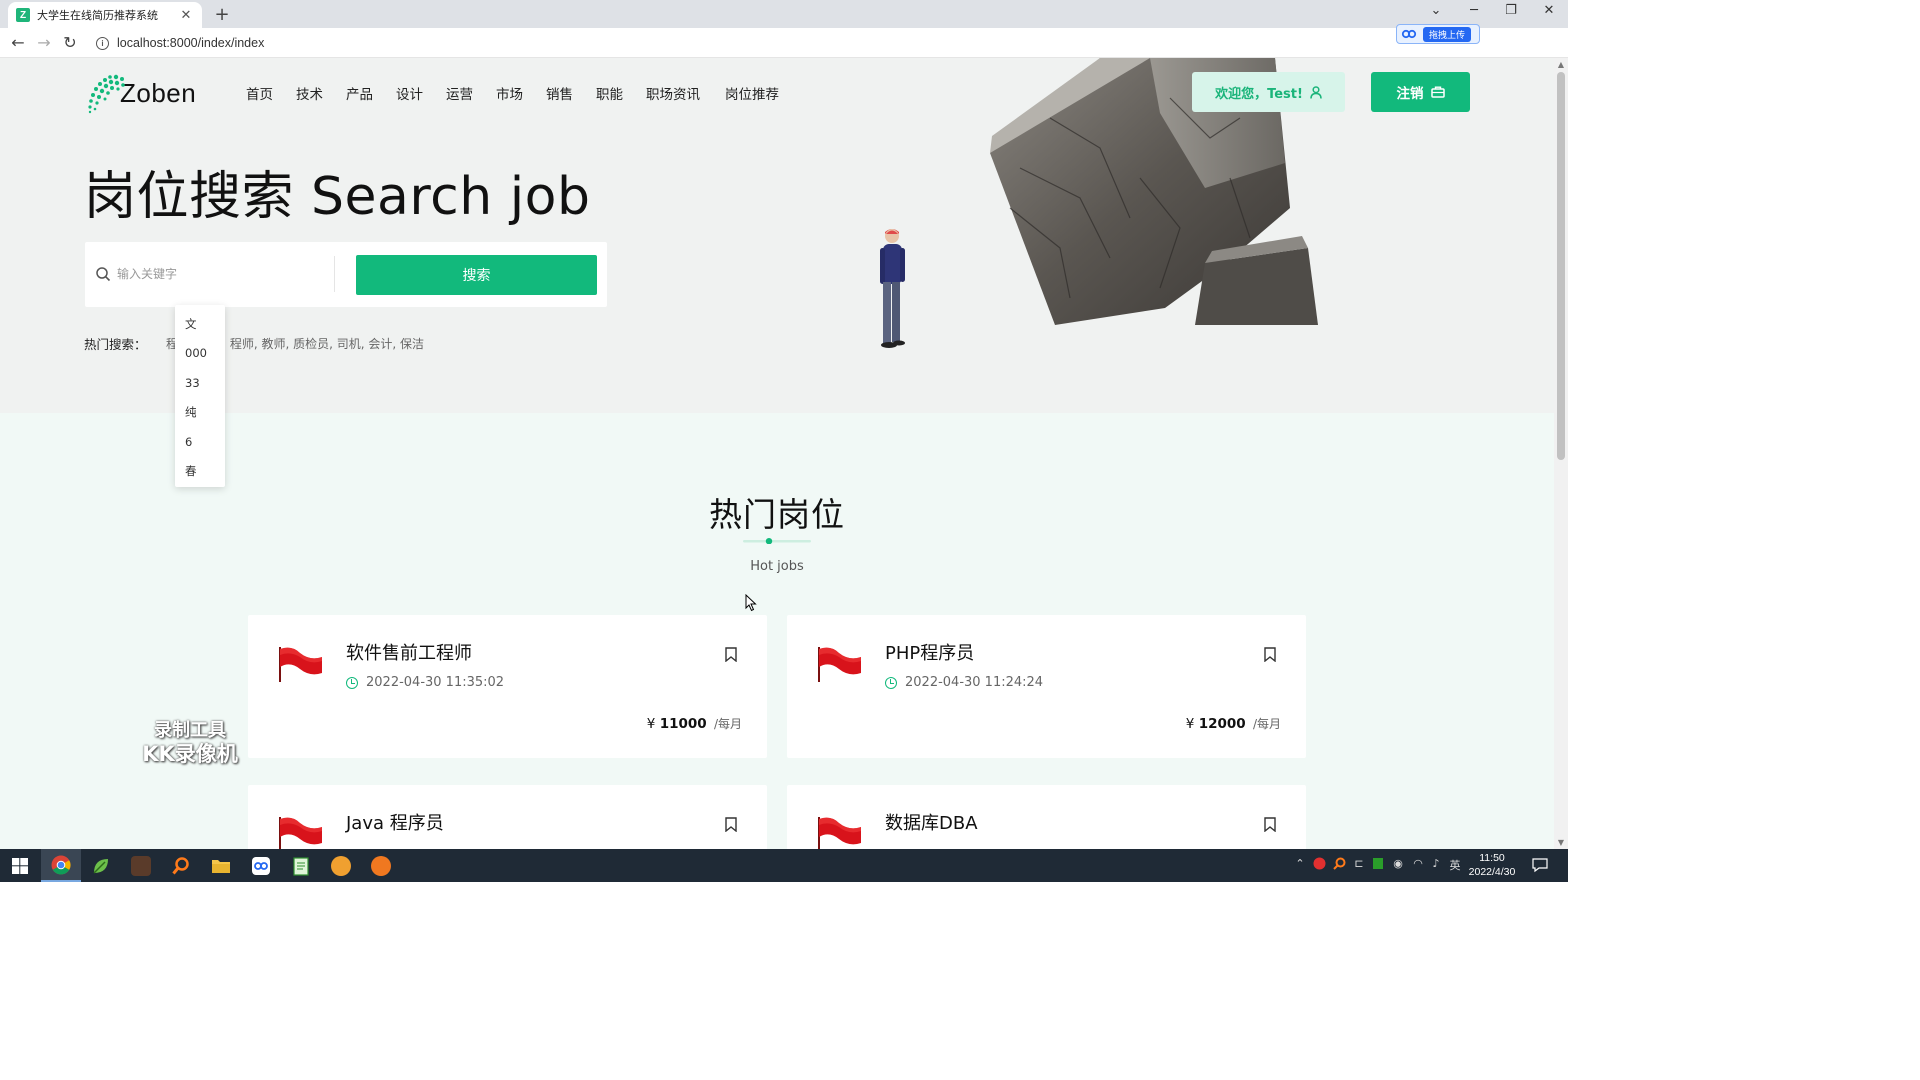 The image size is (1920, 1080). What do you see at coordinates (359, 93) in the screenshot?
I see `nav-item-product: 产品` at bounding box center [359, 93].